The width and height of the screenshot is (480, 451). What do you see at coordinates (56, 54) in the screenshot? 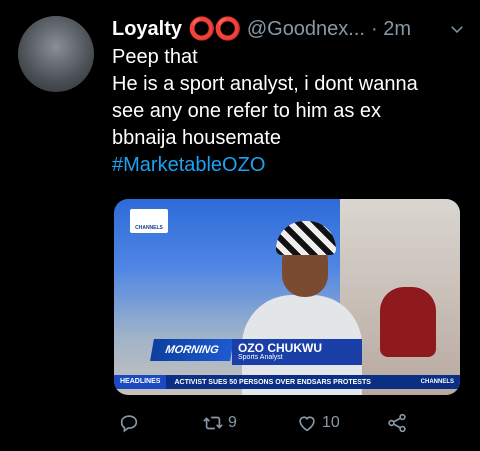
I see `avatar` at bounding box center [56, 54].